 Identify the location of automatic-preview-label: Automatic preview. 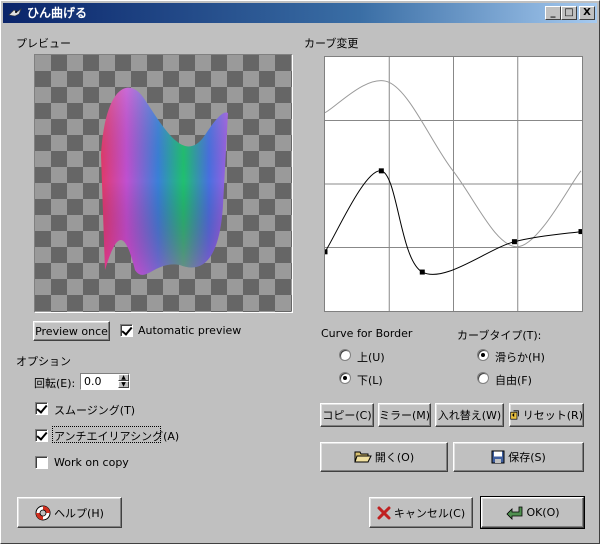
(190, 330).